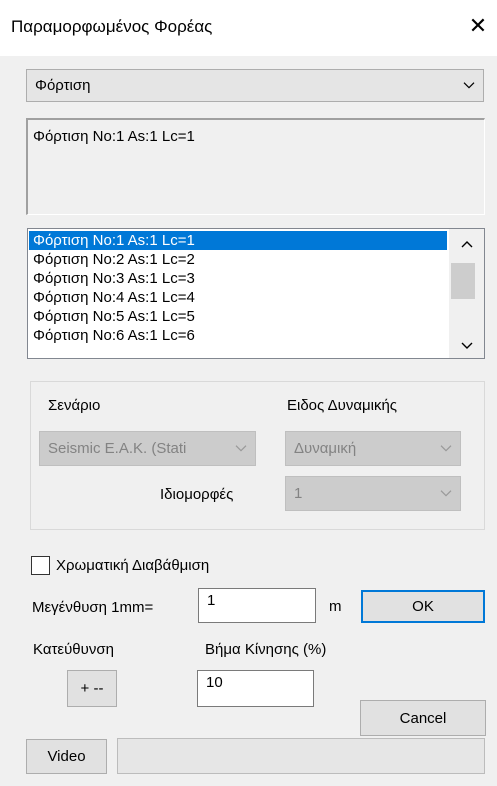 The width and height of the screenshot is (497, 786). Describe the element at coordinates (255, 166) in the screenshot. I see `info-box: Φόρτιση No:1 As:1 Lc=1` at that location.